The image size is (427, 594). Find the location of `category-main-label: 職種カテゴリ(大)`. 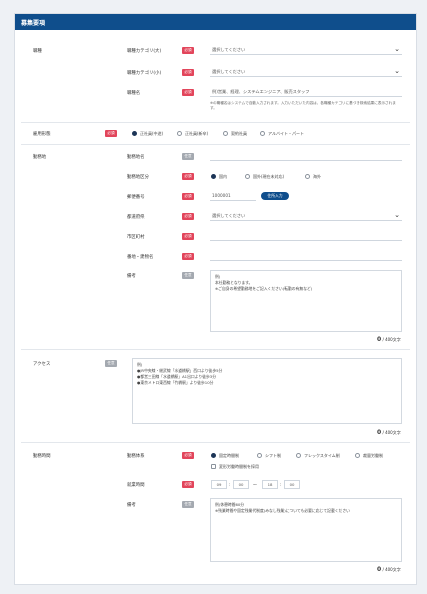

category-main-label: 職種カテゴリ(大) is located at coordinates (144, 51).